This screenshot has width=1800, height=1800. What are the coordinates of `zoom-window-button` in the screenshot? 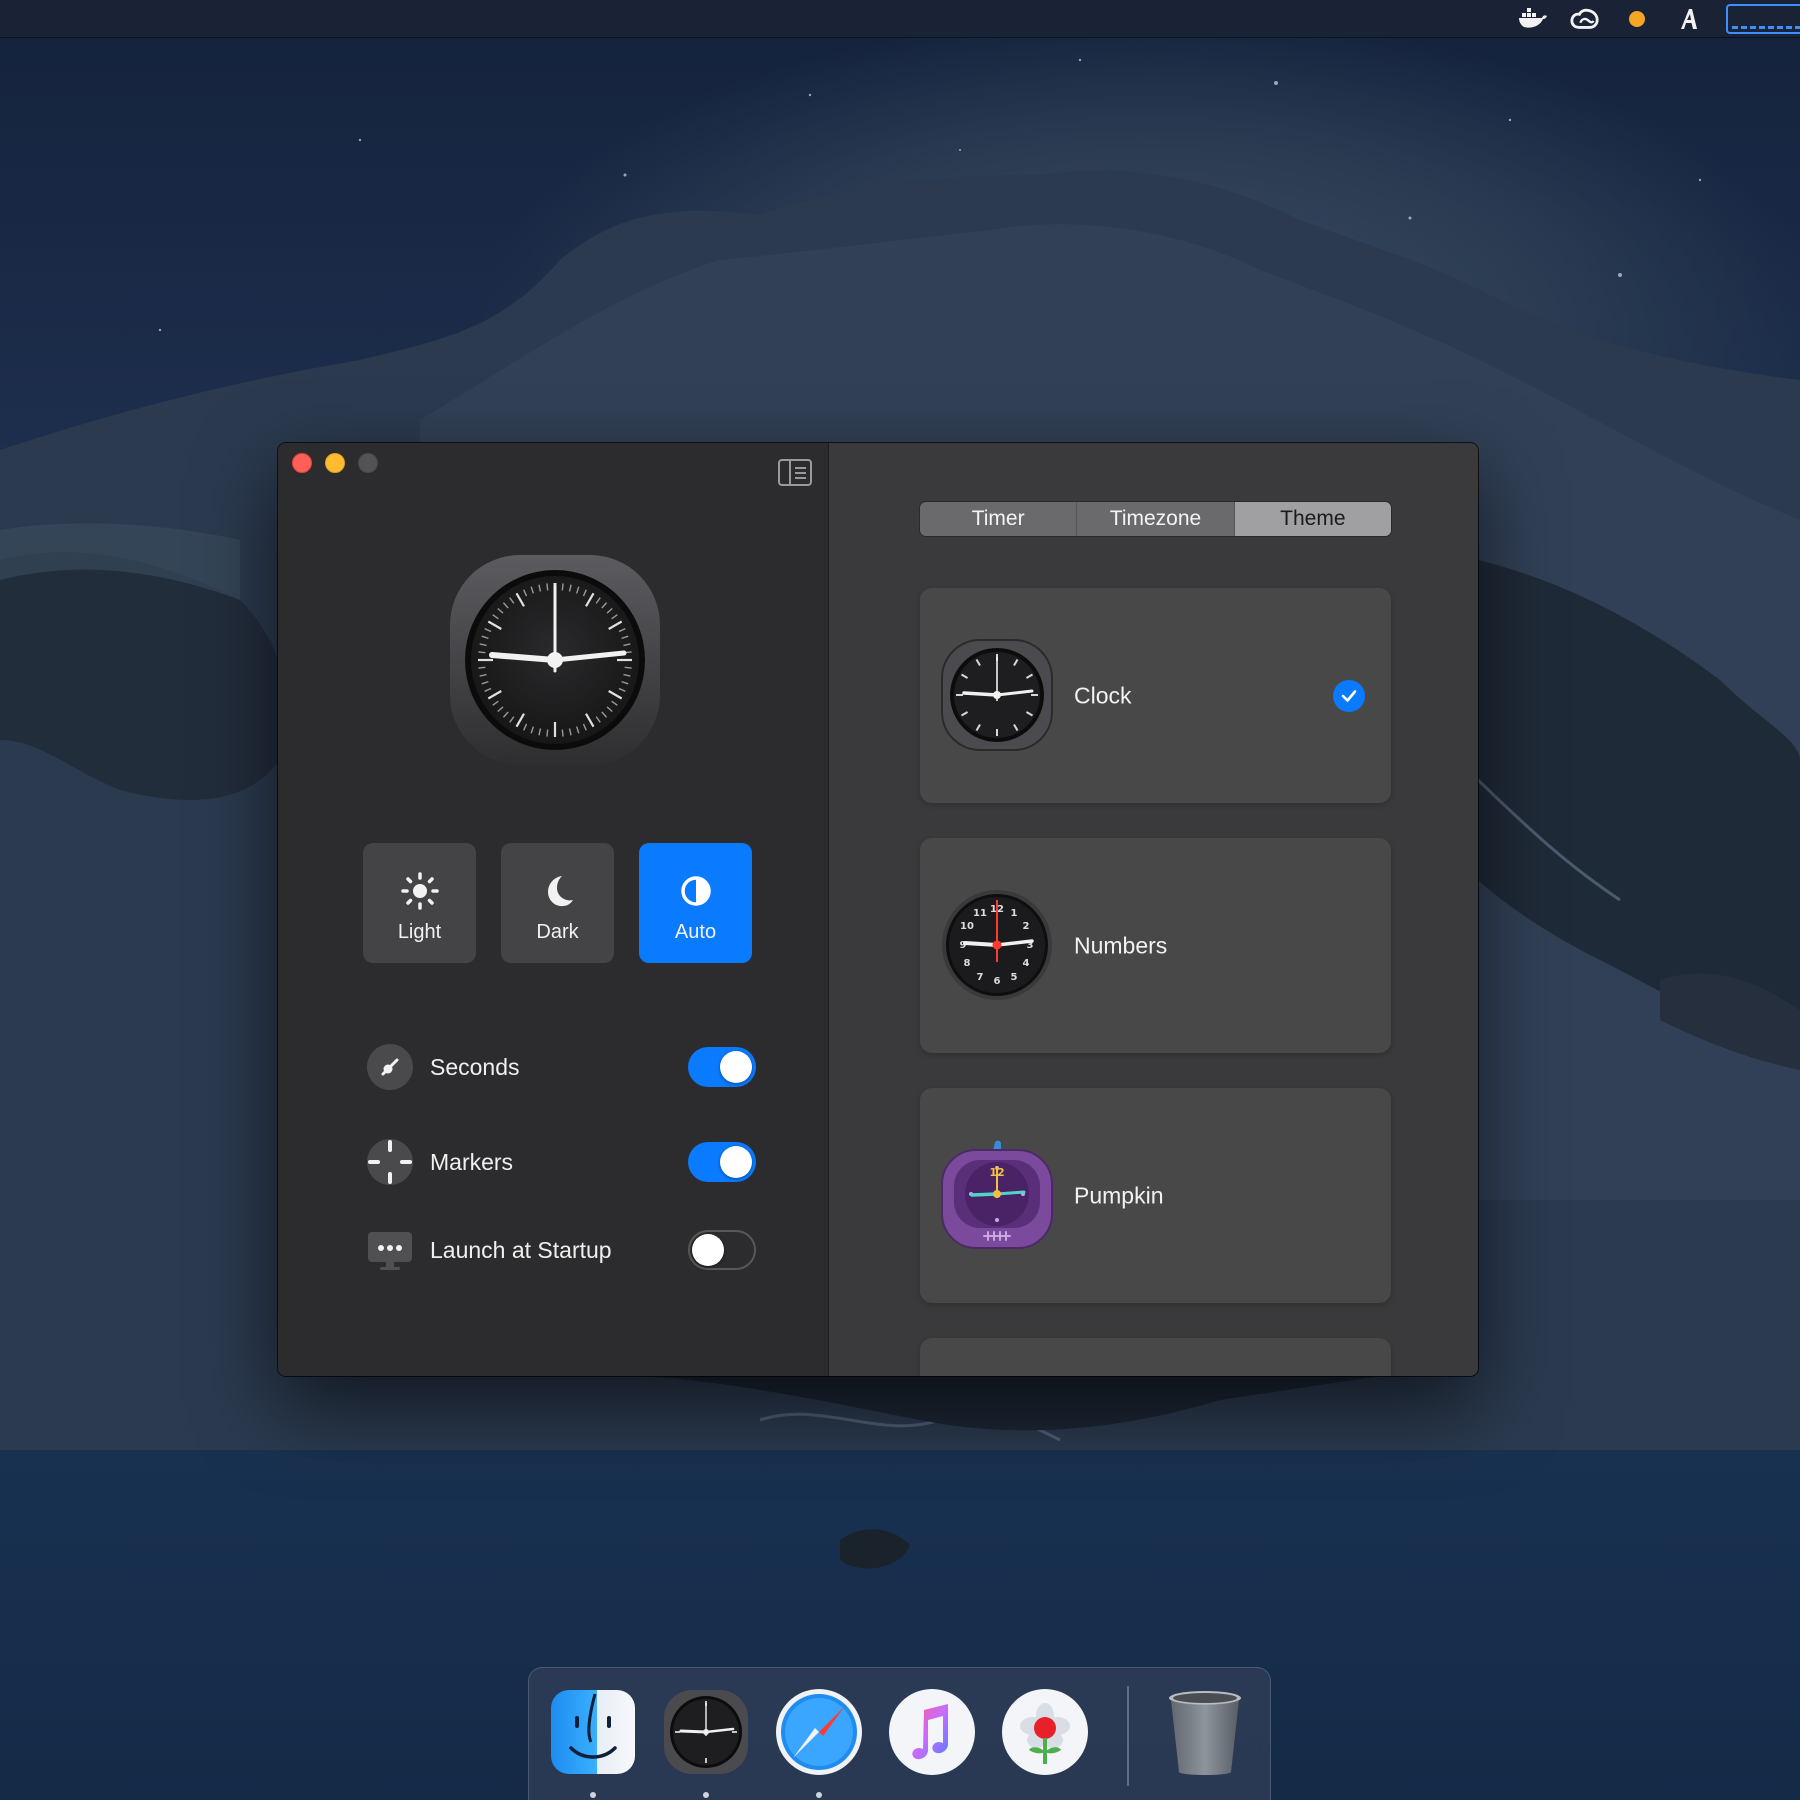 It's located at (368, 463).